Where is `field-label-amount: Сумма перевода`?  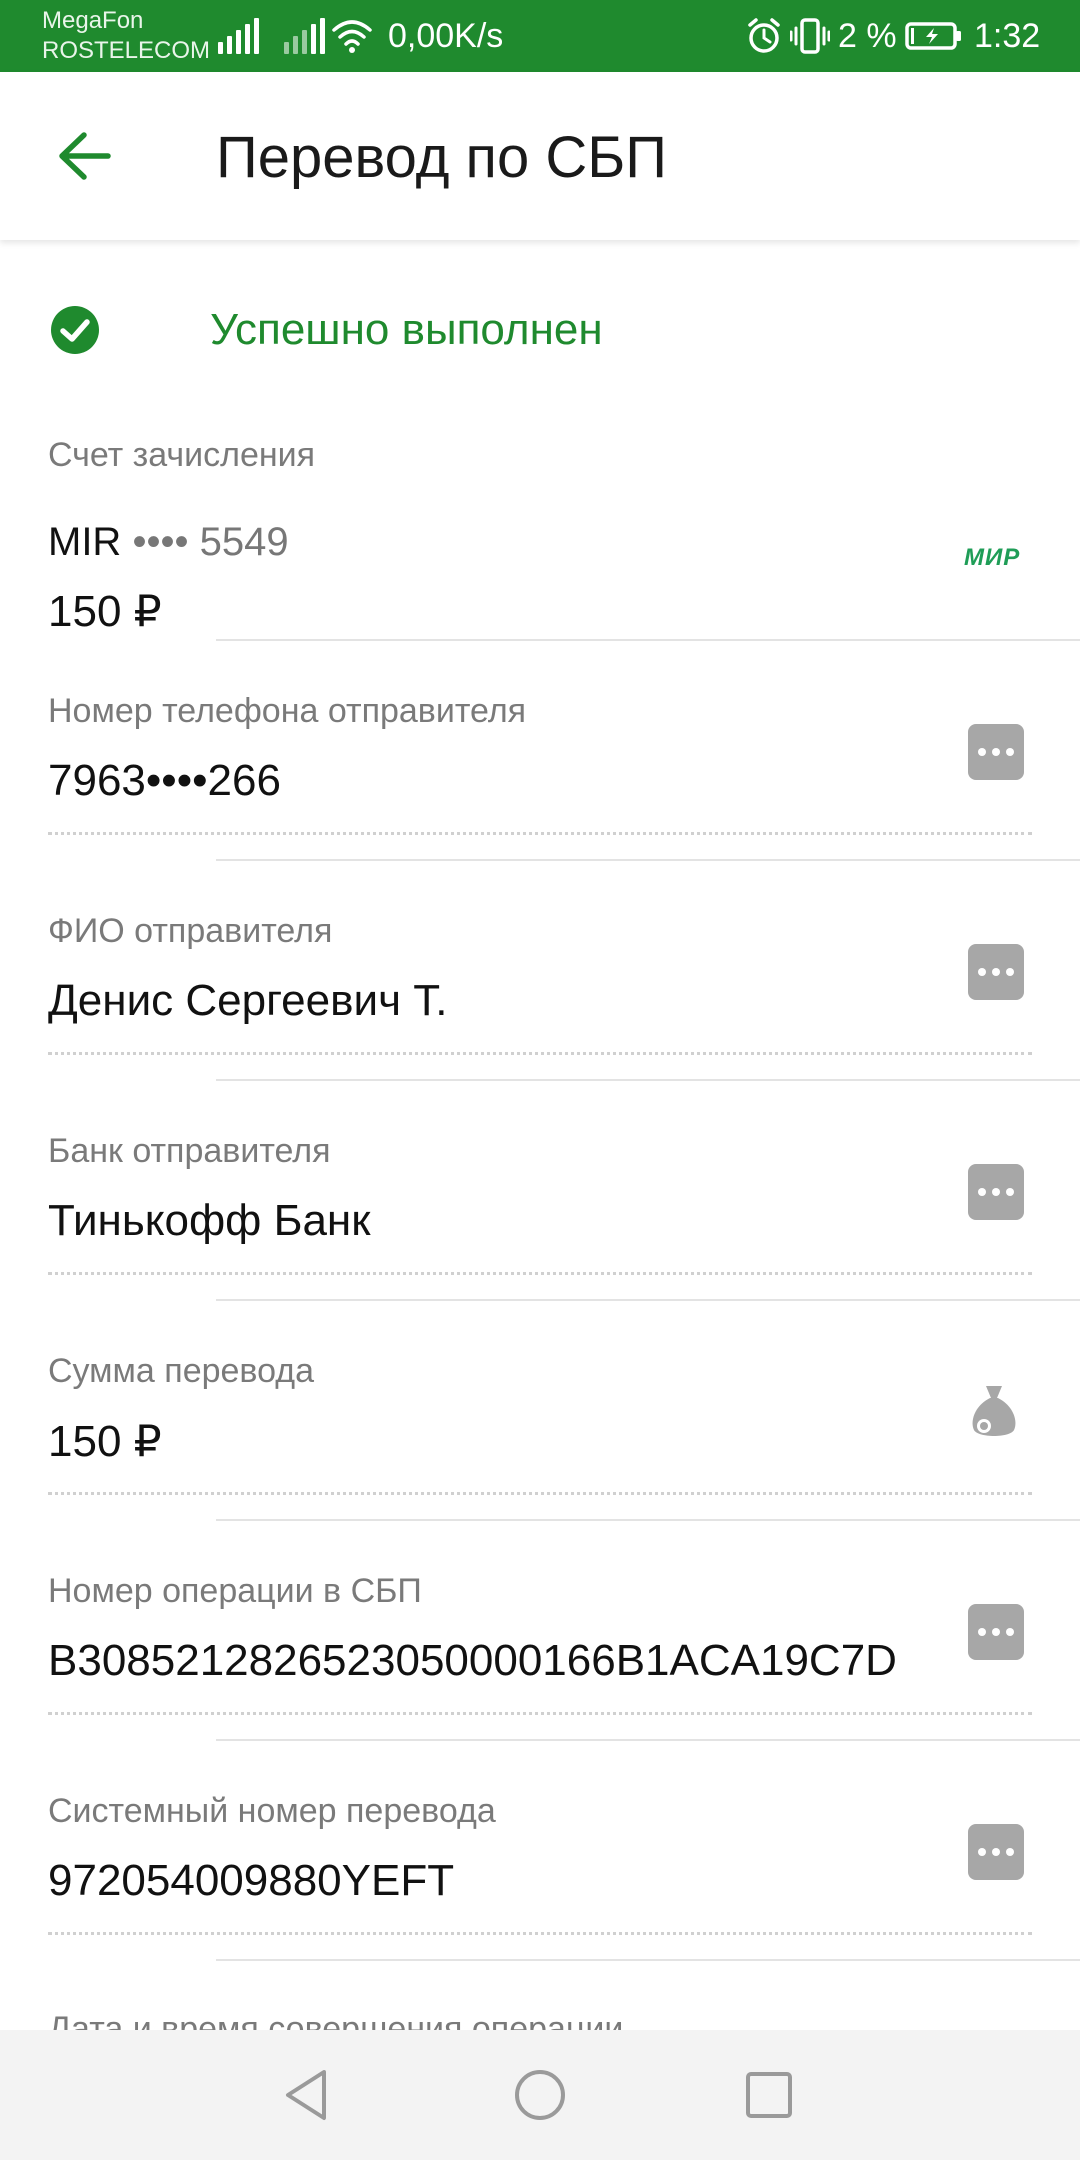 field-label-amount: Сумма перевода is located at coordinates (181, 1371).